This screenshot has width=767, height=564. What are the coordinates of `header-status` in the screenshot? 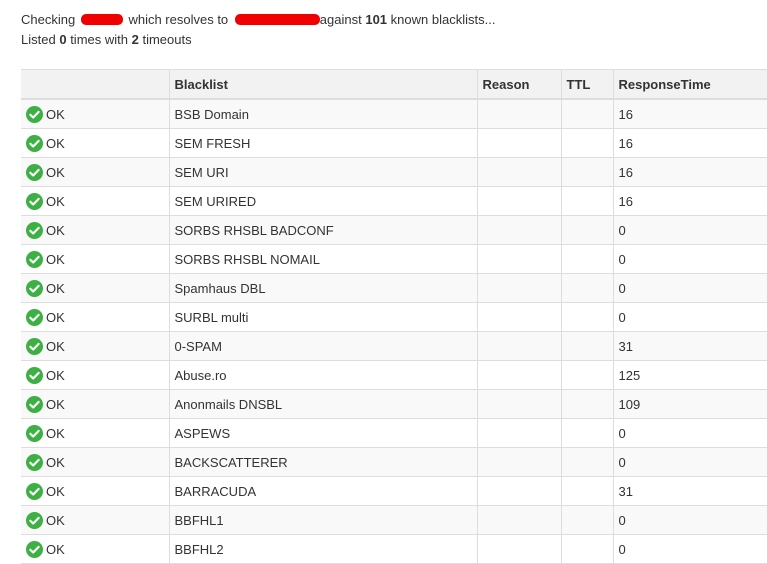 It's located at (95, 84).